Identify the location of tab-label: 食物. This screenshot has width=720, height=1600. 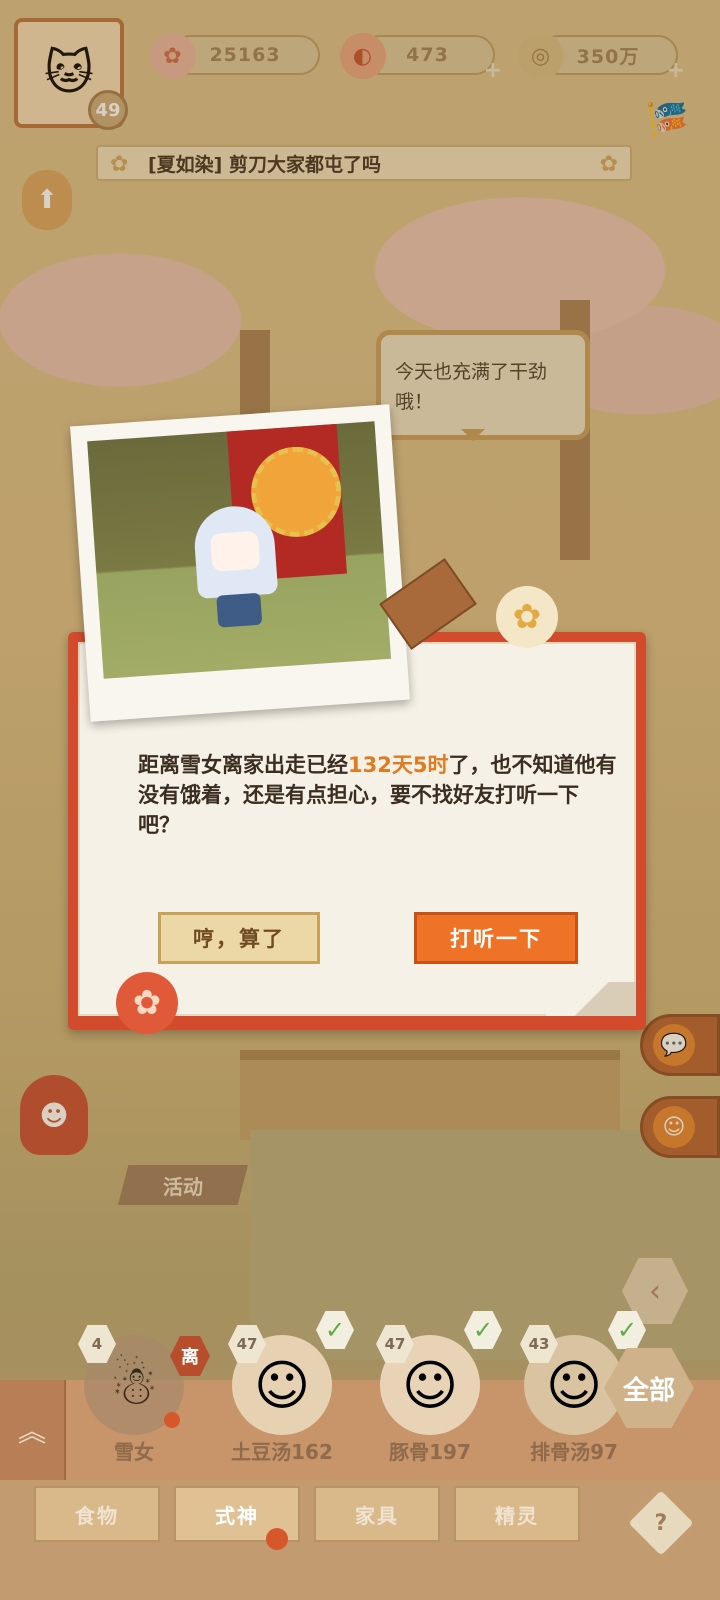
(97, 1515).